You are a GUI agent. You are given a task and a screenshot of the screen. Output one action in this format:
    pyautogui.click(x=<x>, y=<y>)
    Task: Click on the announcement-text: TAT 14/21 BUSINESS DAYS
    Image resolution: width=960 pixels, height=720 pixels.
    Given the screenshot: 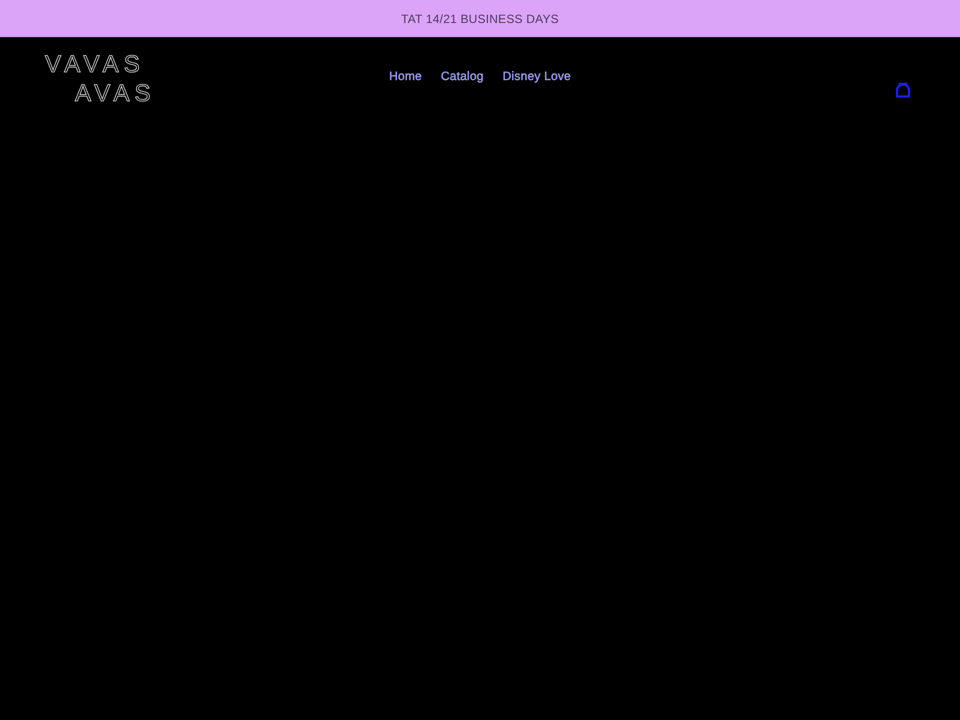 What is the action you would take?
    pyautogui.click(x=480, y=19)
    